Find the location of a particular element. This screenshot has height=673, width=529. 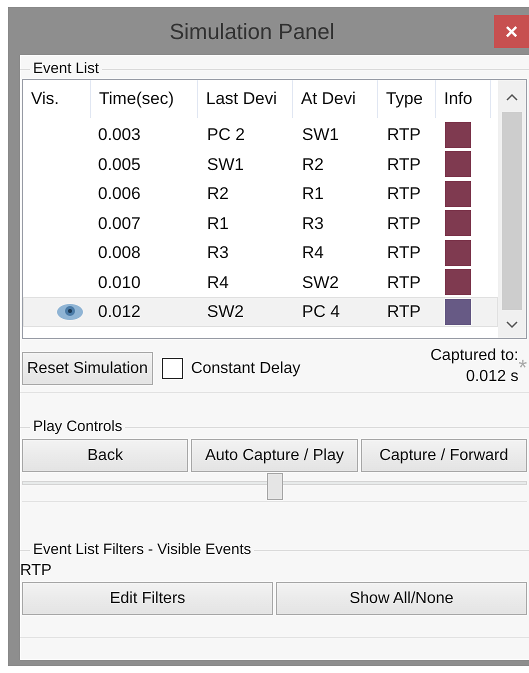

column-header: Last Devi is located at coordinates (245, 99).